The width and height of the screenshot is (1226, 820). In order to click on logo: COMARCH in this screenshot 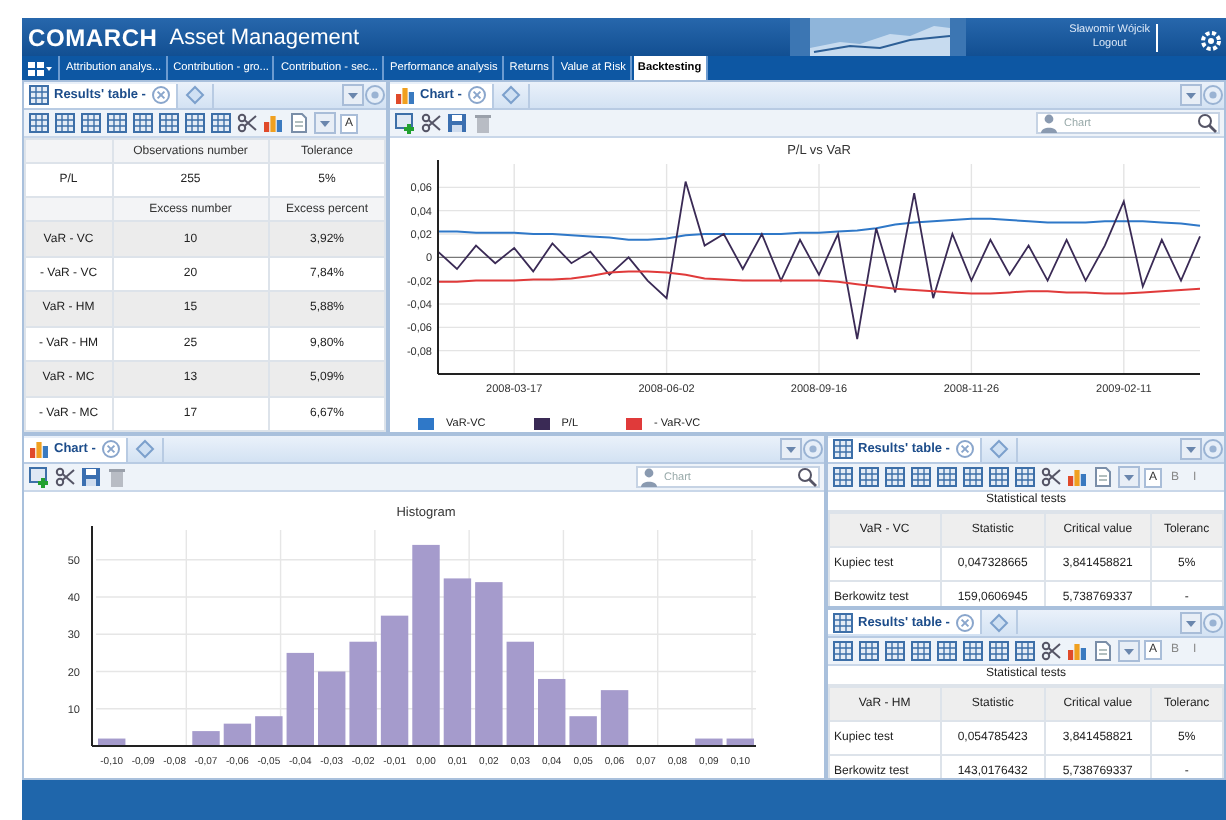, I will do `click(93, 37)`.